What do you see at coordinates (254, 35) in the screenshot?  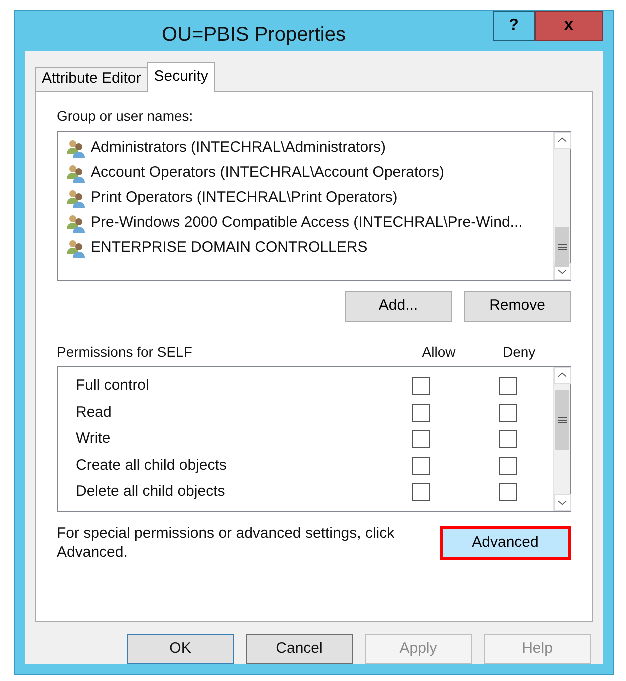 I see `window-title: OU=PBIS Properties` at bounding box center [254, 35].